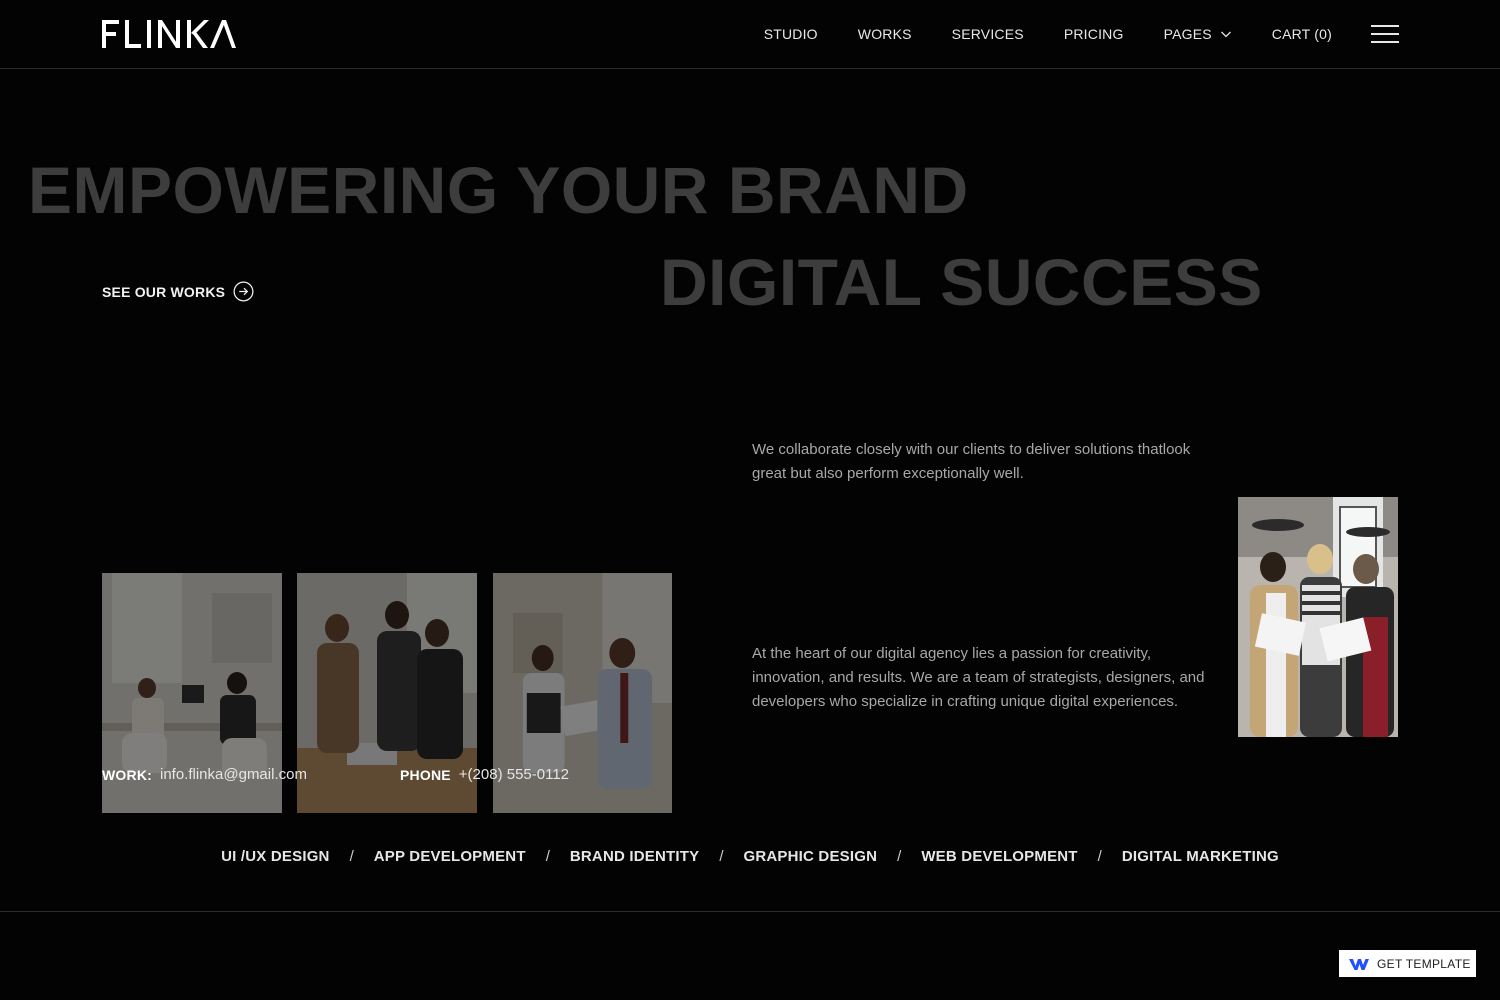 The width and height of the screenshot is (1500, 1000). Describe the element at coordinates (1302, 34) in the screenshot. I see `nav-cart: CART (0)` at that location.